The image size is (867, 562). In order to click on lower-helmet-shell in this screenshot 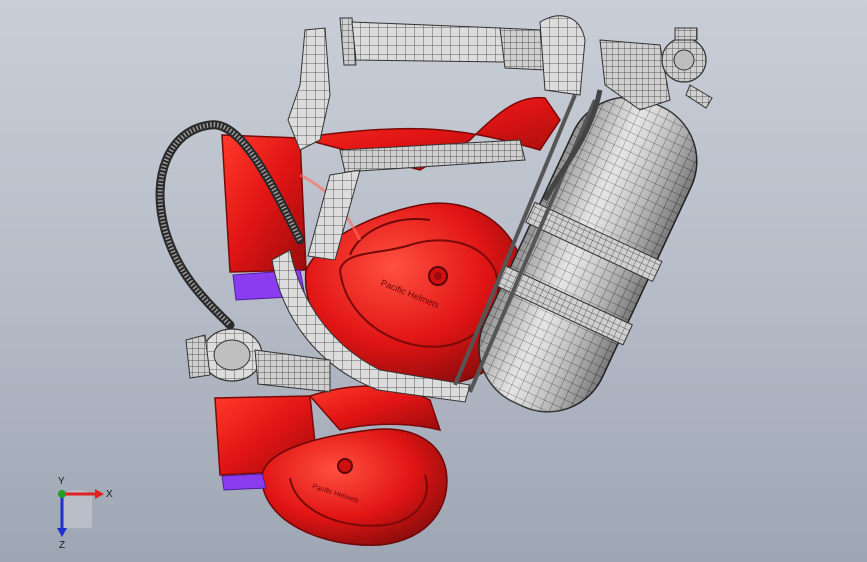, I will do `click(331, 465)`.